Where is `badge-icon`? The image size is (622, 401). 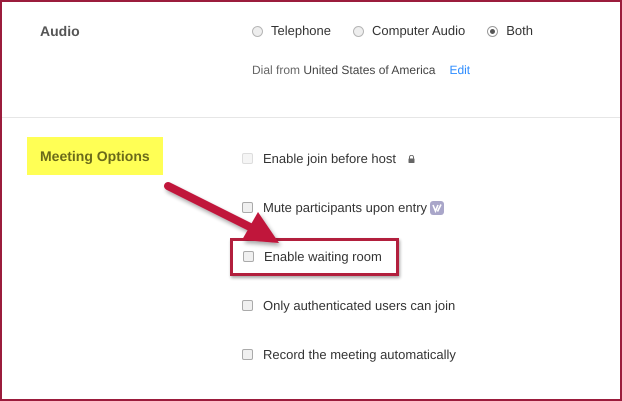 badge-icon is located at coordinates (437, 207).